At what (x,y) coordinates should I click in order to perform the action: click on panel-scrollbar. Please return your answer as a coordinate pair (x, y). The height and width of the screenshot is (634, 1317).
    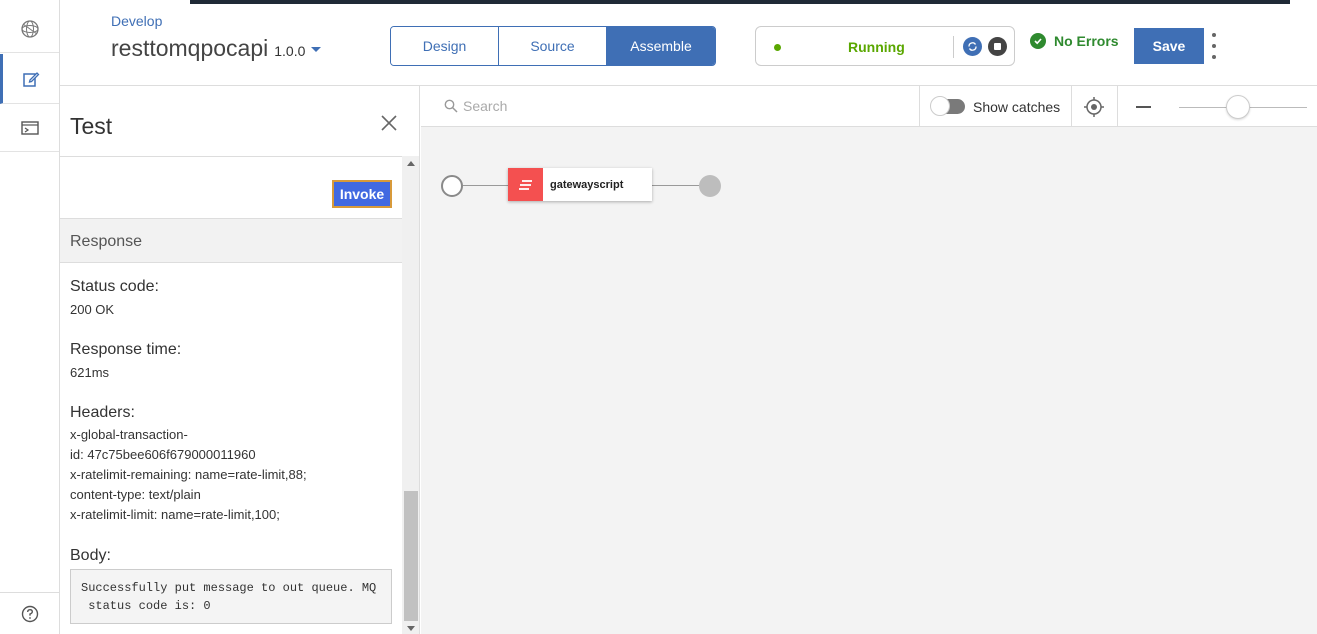
    Looking at the image, I should click on (410, 395).